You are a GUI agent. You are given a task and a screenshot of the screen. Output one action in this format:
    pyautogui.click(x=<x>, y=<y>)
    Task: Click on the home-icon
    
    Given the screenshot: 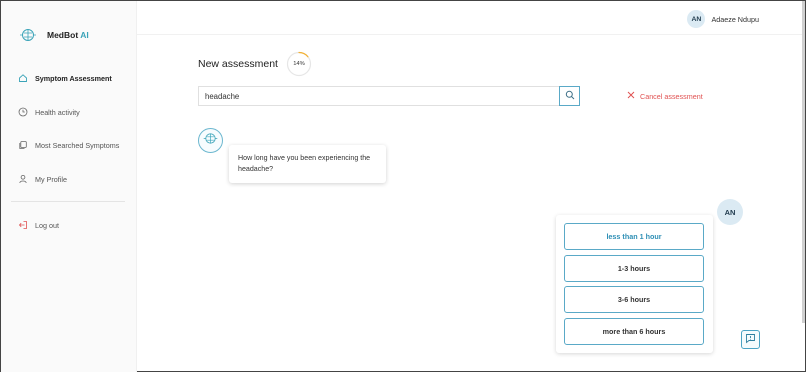 What is the action you would take?
    pyautogui.click(x=23, y=78)
    